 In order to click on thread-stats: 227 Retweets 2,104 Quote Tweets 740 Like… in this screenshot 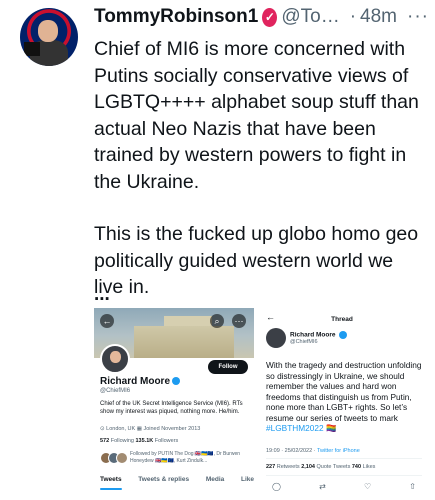, I will do `click(320, 467)`.